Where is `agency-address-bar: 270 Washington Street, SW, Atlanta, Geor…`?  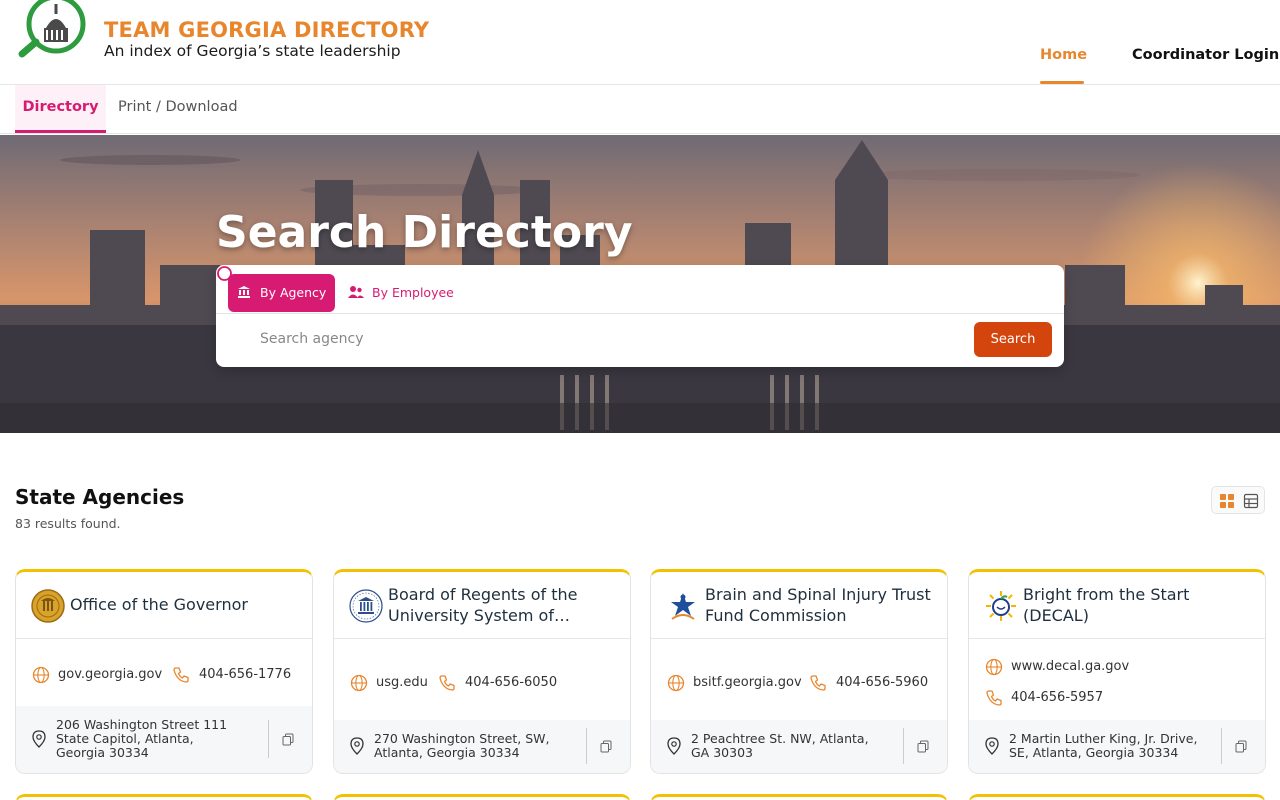 agency-address-bar: 270 Washington Street, SW, Atlanta, Geor… is located at coordinates (482, 746).